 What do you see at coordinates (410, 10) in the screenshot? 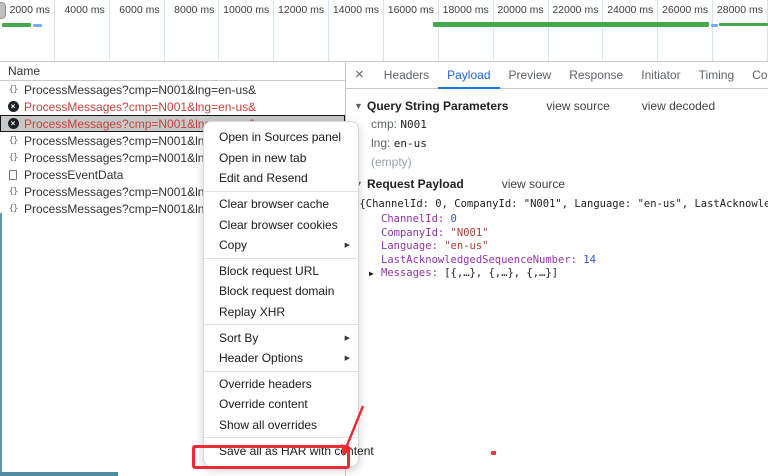
I see `timeline-tick-label: 16000 ms` at bounding box center [410, 10].